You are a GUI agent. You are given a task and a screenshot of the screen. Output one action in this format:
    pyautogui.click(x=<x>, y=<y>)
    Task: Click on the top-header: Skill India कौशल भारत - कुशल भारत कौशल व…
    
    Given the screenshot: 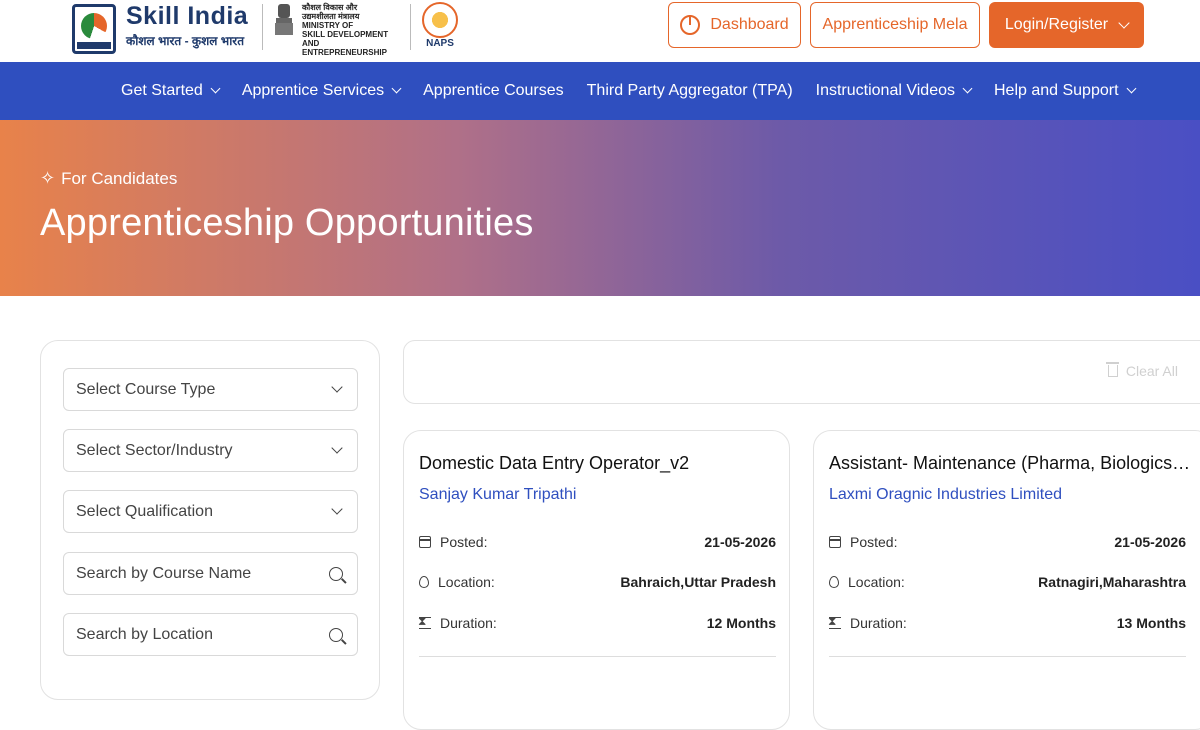 What is the action you would take?
    pyautogui.click(x=600, y=31)
    